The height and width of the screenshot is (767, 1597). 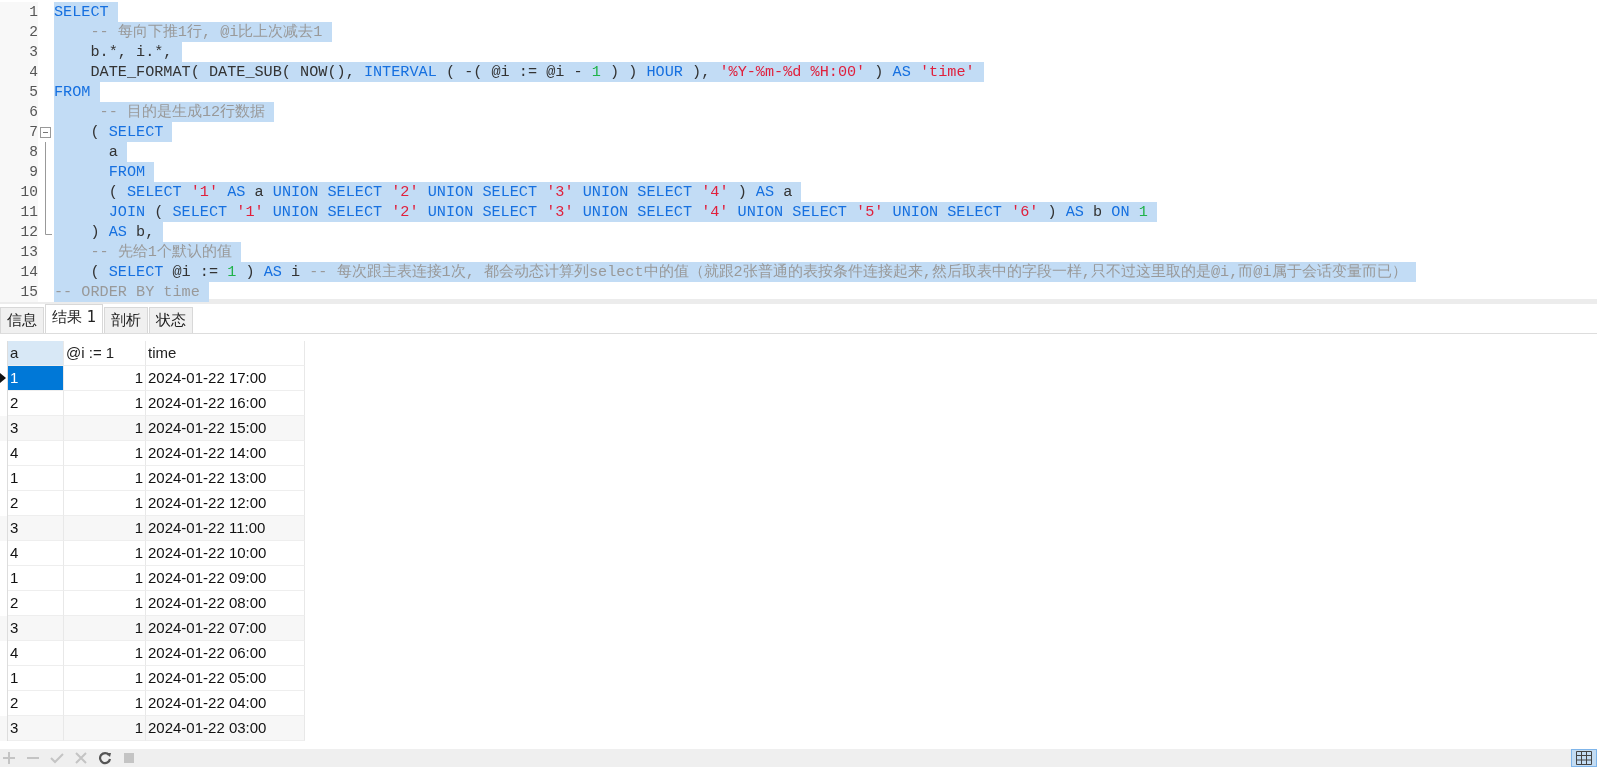 What do you see at coordinates (45, 132) in the screenshot?
I see `collapse-icon` at bounding box center [45, 132].